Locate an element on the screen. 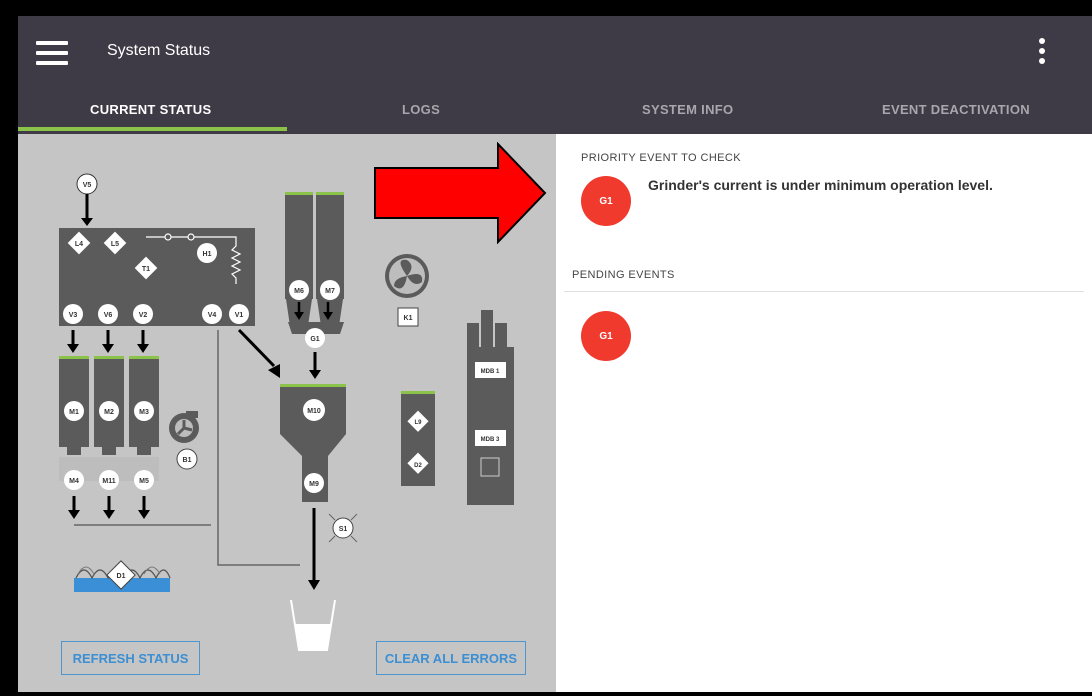 The height and width of the screenshot is (696, 1092). node-label: M6 is located at coordinates (299, 291).